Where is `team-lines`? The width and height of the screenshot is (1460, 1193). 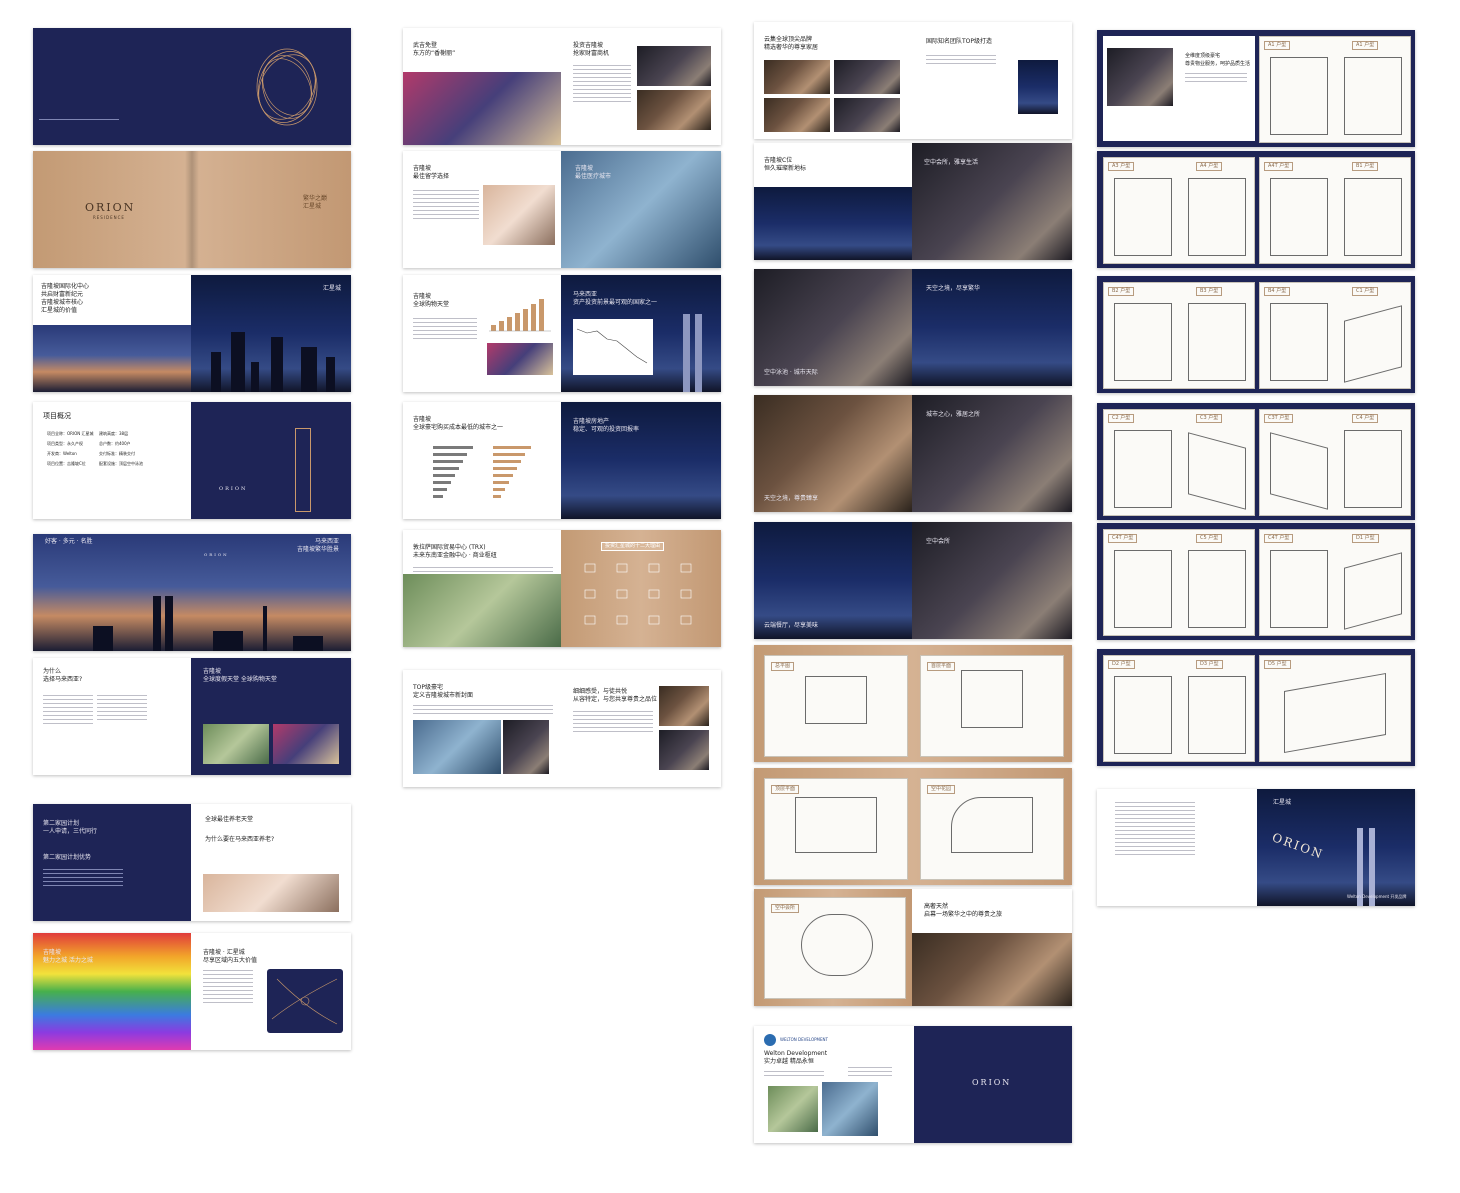
team-lines is located at coordinates (961, 59).